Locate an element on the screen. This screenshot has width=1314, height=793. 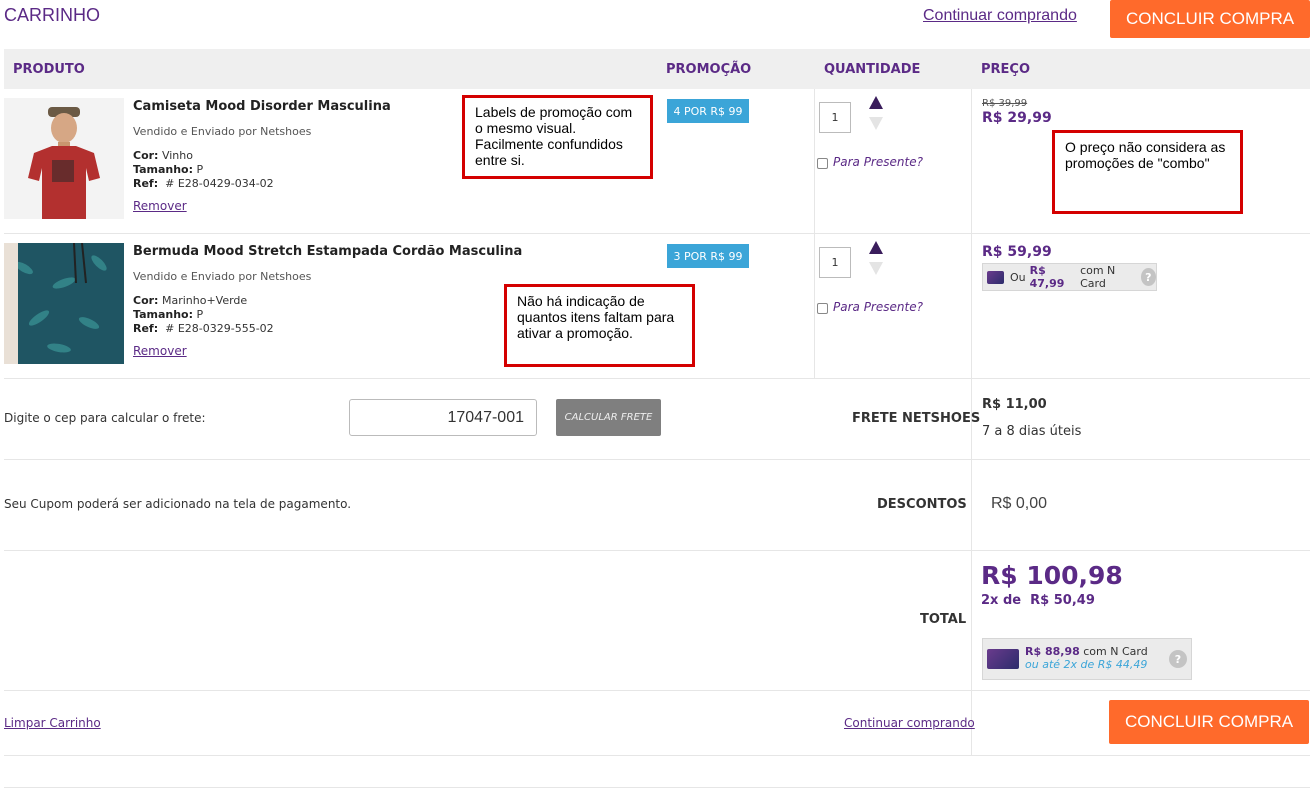
header-promo: PROMOÇÃO is located at coordinates (709, 69).